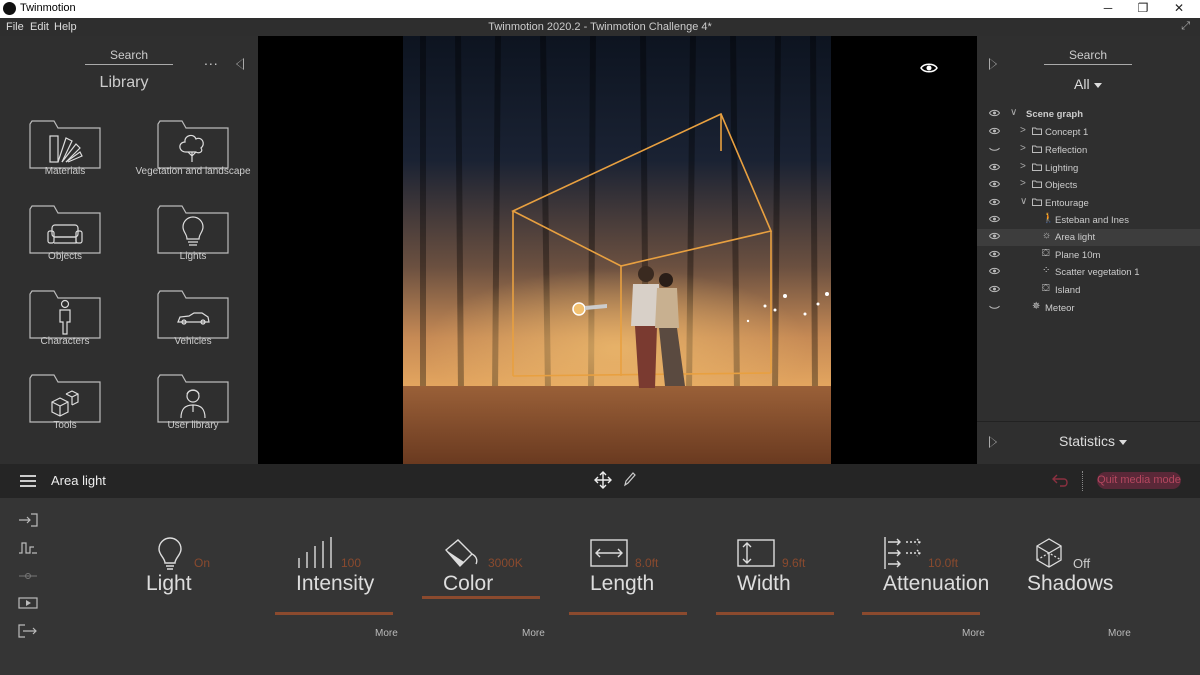 This screenshot has height=675, width=1200. I want to click on import-icon, so click(28, 520).